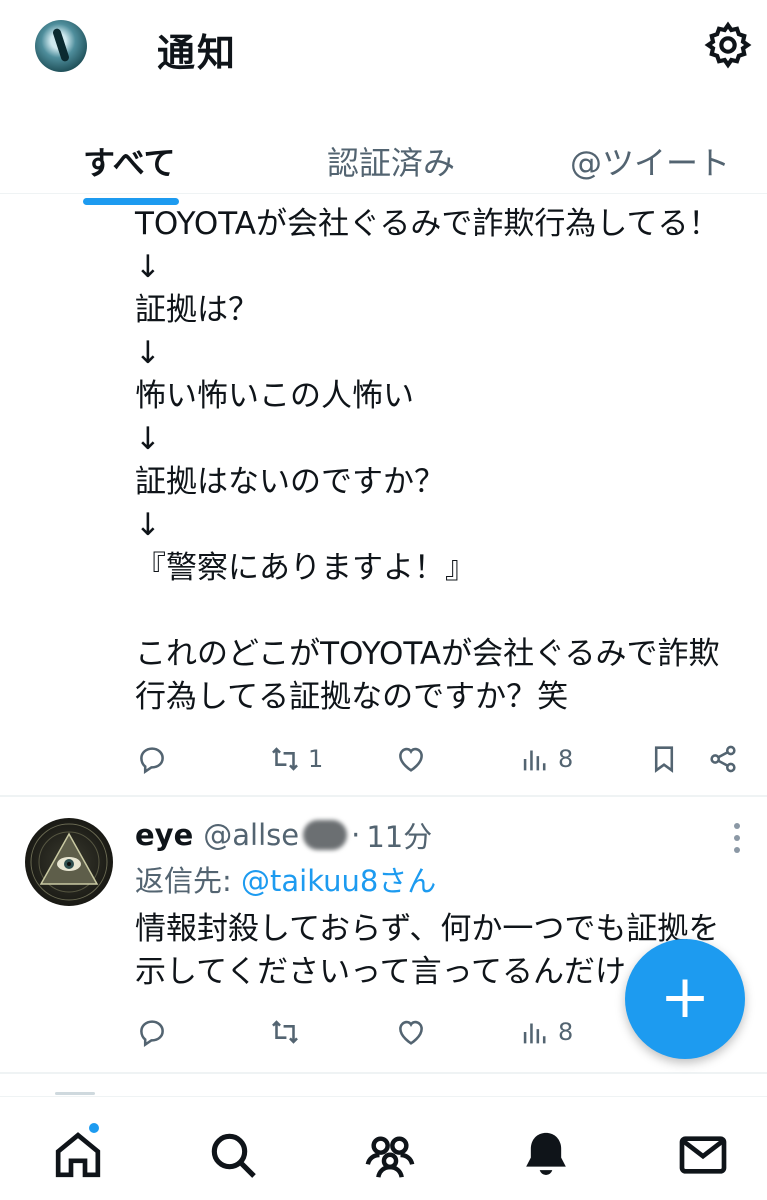 The height and width of the screenshot is (1200, 767). What do you see at coordinates (383, 47) in the screenshot?
I see `top-app-bar: 通知` at bounding box center [383, 47].